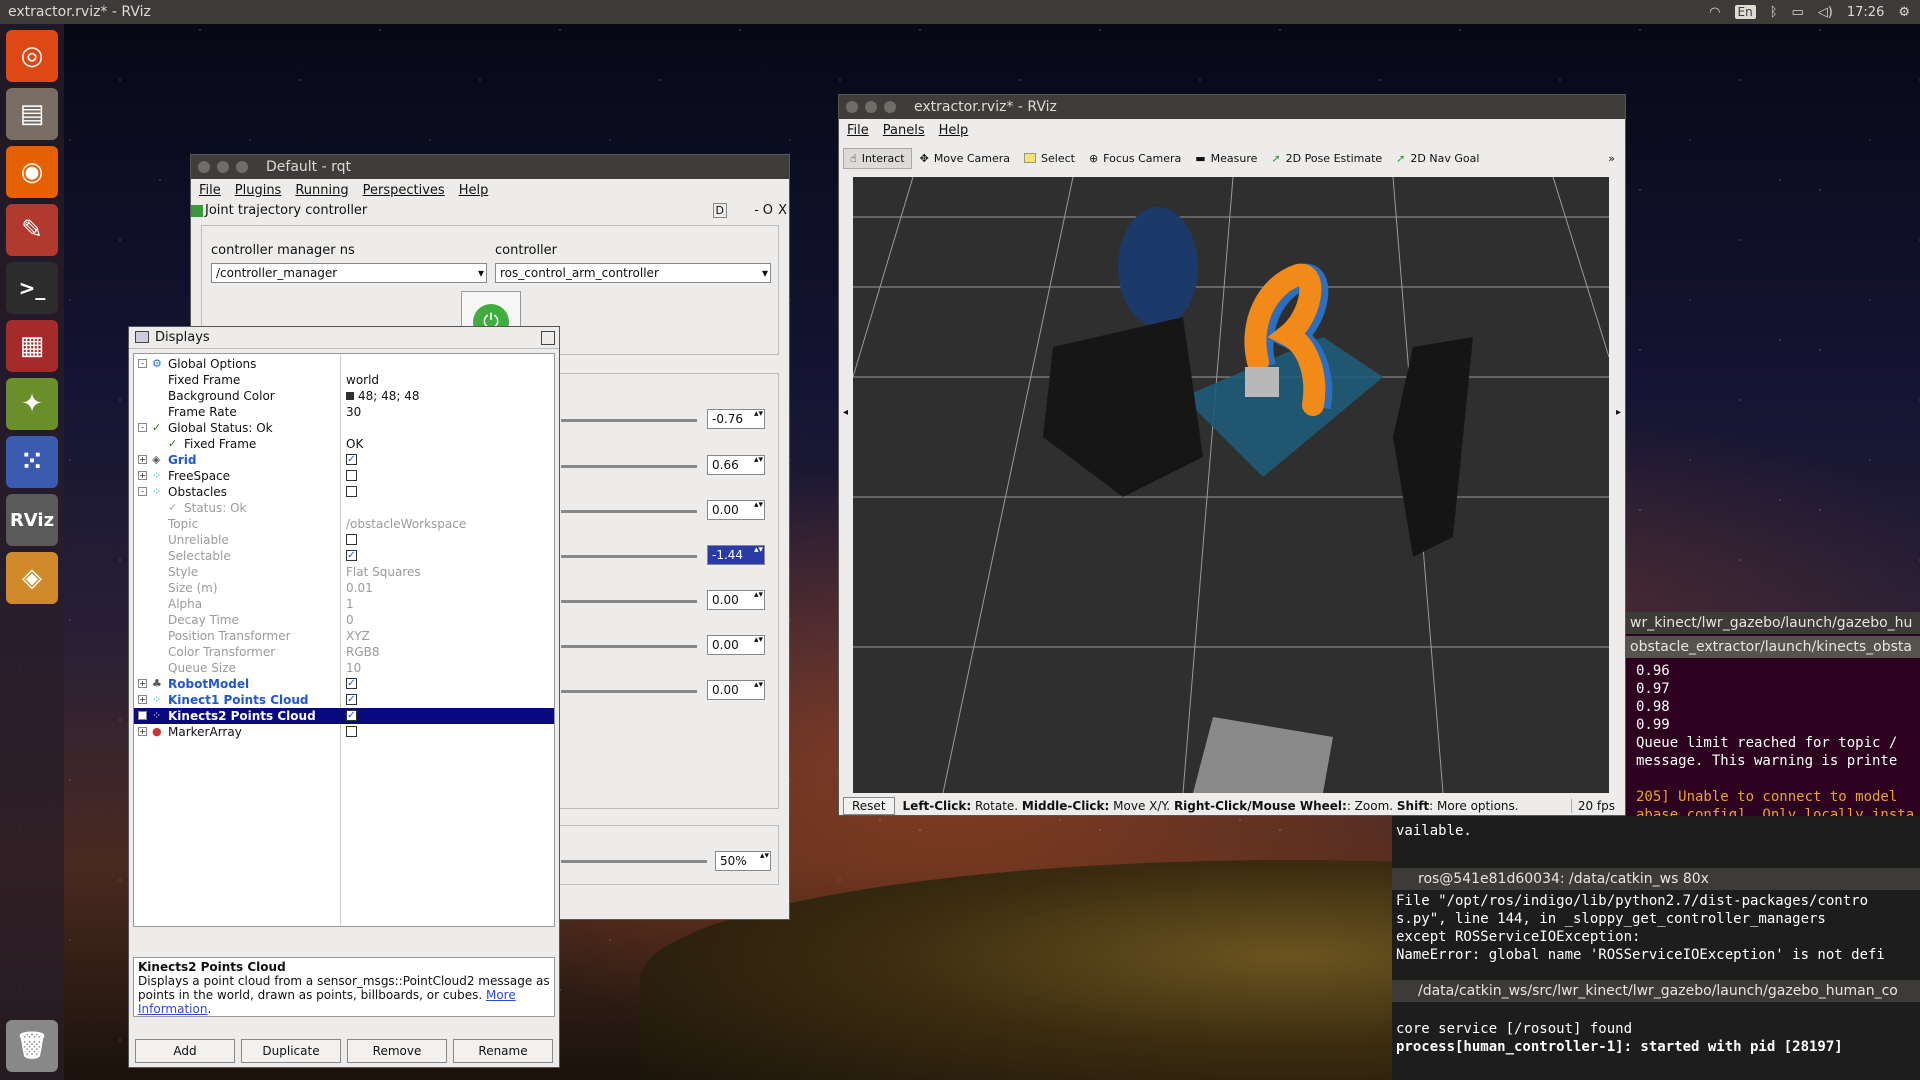 This screenshot has height=1080, width=1920. What do you see at coordinates (877, 158) in the screenshot?
I see `interact-tool: ☝ Interact` at bounding box center [877, 158].